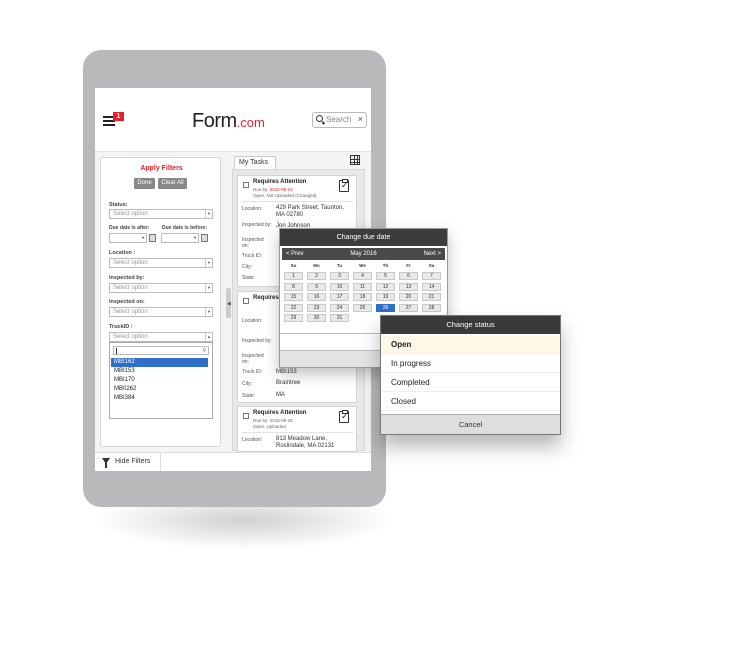  I want to click on weekday-label: Mo, so click(316, 265).